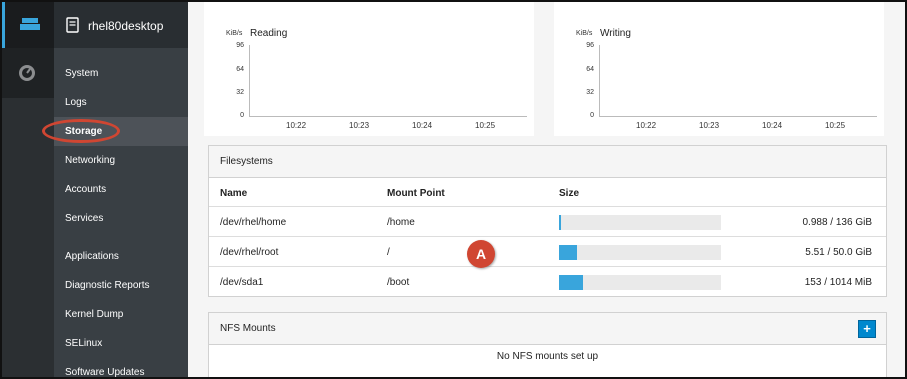 This screenshot has height=379, width=907. Describe the element at coordinates (94, 314) in the screenshot. I see `sidebar-item-label: Kernel Dump` at that location.